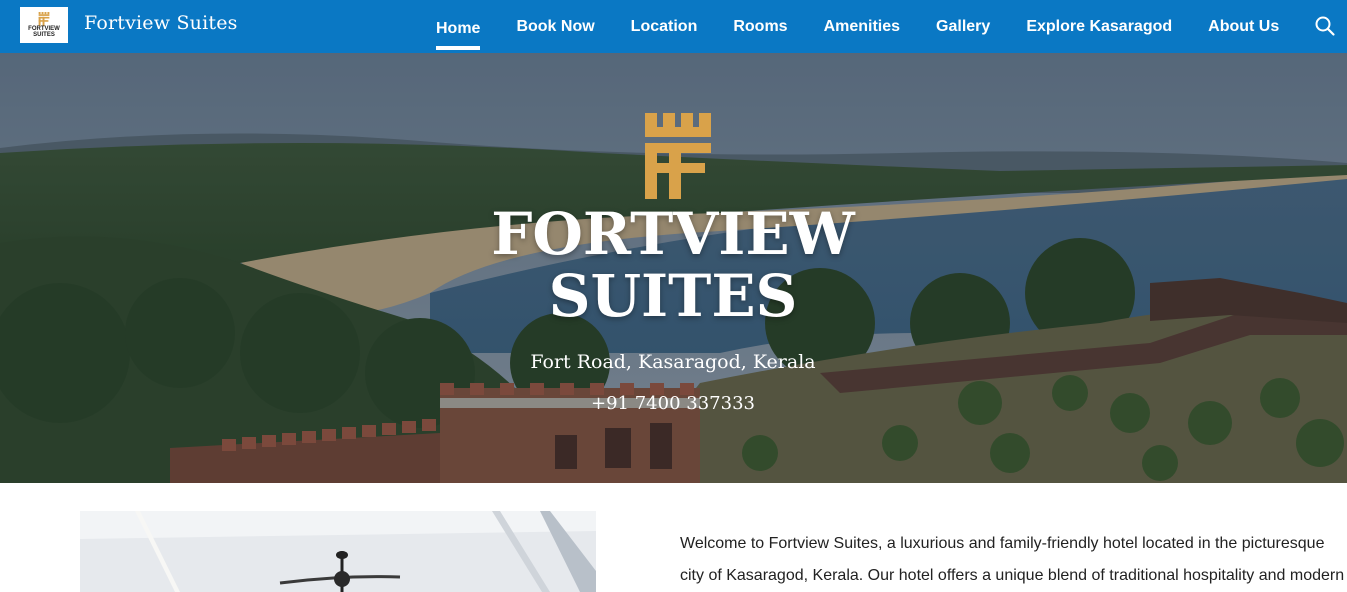 The height and width of the screenshot is (592, 1347). I want to click on nav-item-rooms: Rooms, so click(760, 26).